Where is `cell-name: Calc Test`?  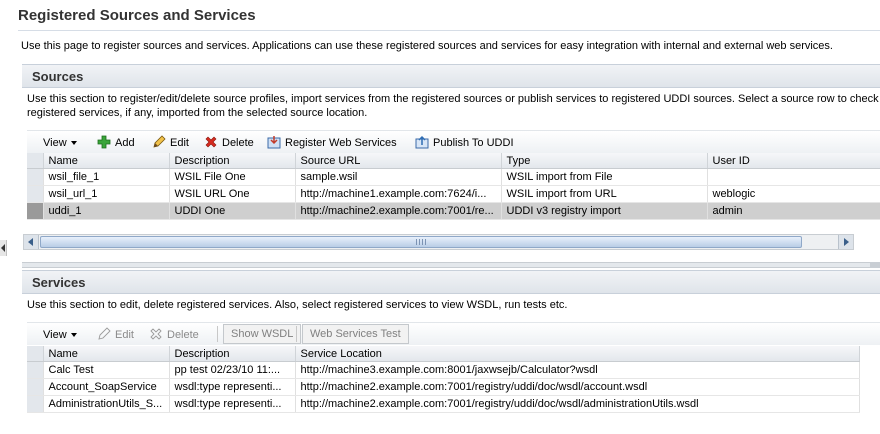 cell-name: Calc Test is located at coordinates (106, 370).